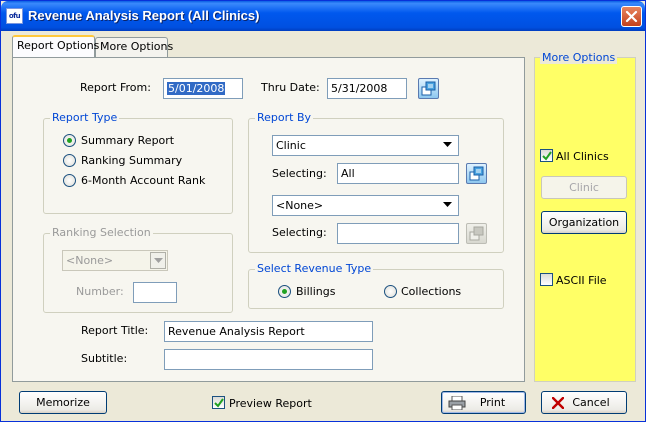  I want to click on printer-icon, so click(457, 403).